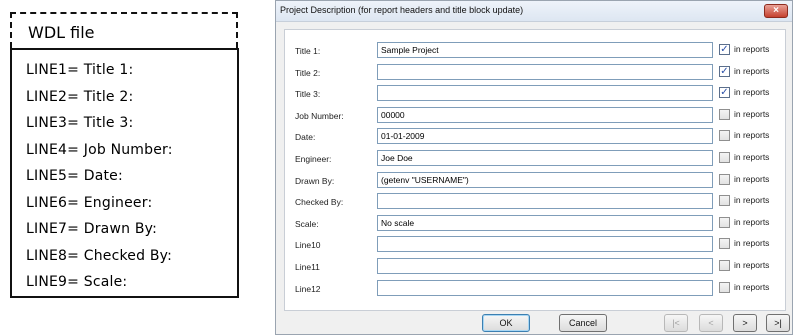 This screenshot has width=793, height=335. What do you see at coordinates (80, 96) in the screenshot?
I see `wdl-line: LINE2= Title 2:` at bounding box center [80, 96].